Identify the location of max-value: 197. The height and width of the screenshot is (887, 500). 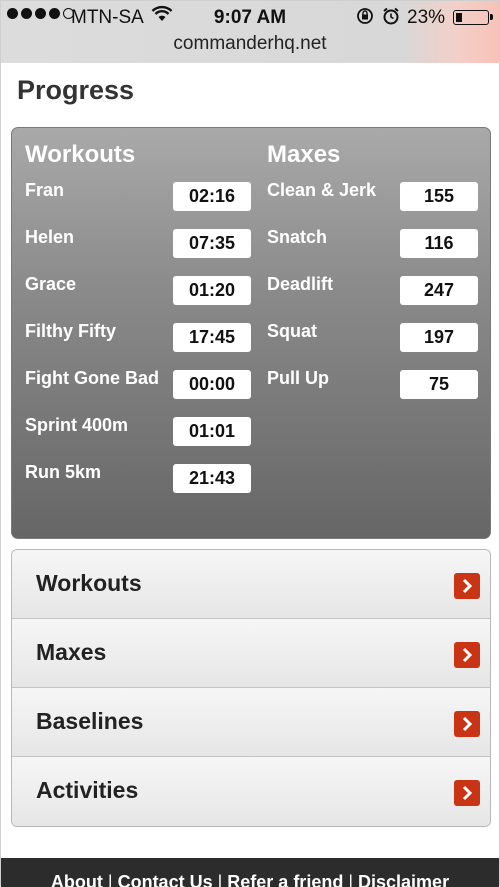
(439, 337).